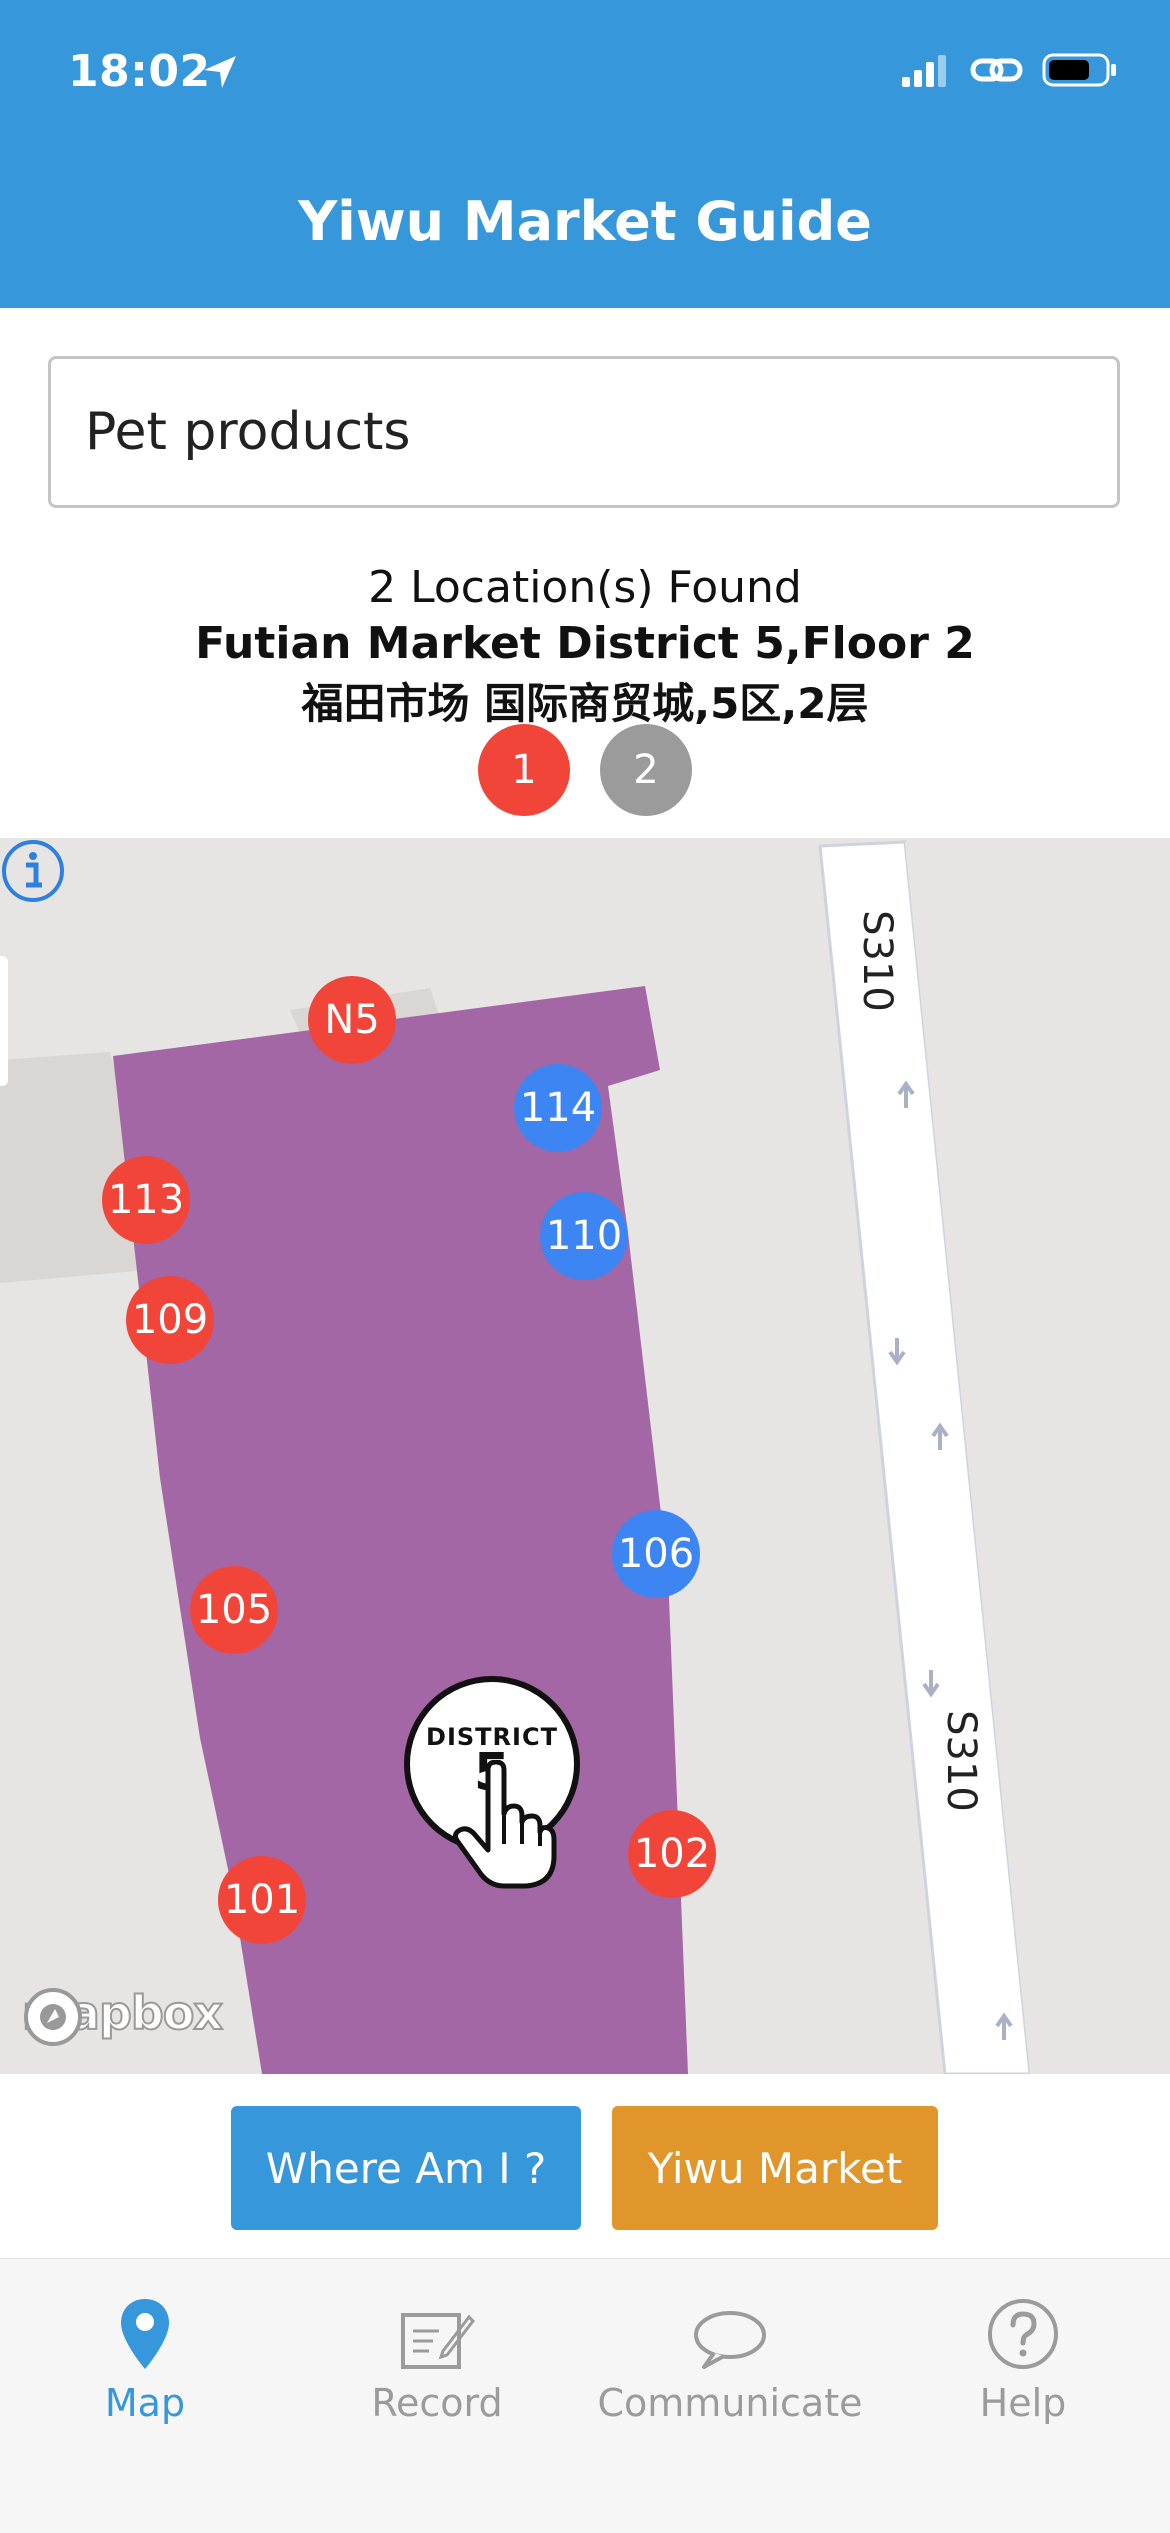 Image resolution: width=1170 pixels, height=2533 pixels. Describe the element at coordinates (585, 643) in the screenshot. I see `location-name-en: Futian Market District 5,Floor 2` at that location.